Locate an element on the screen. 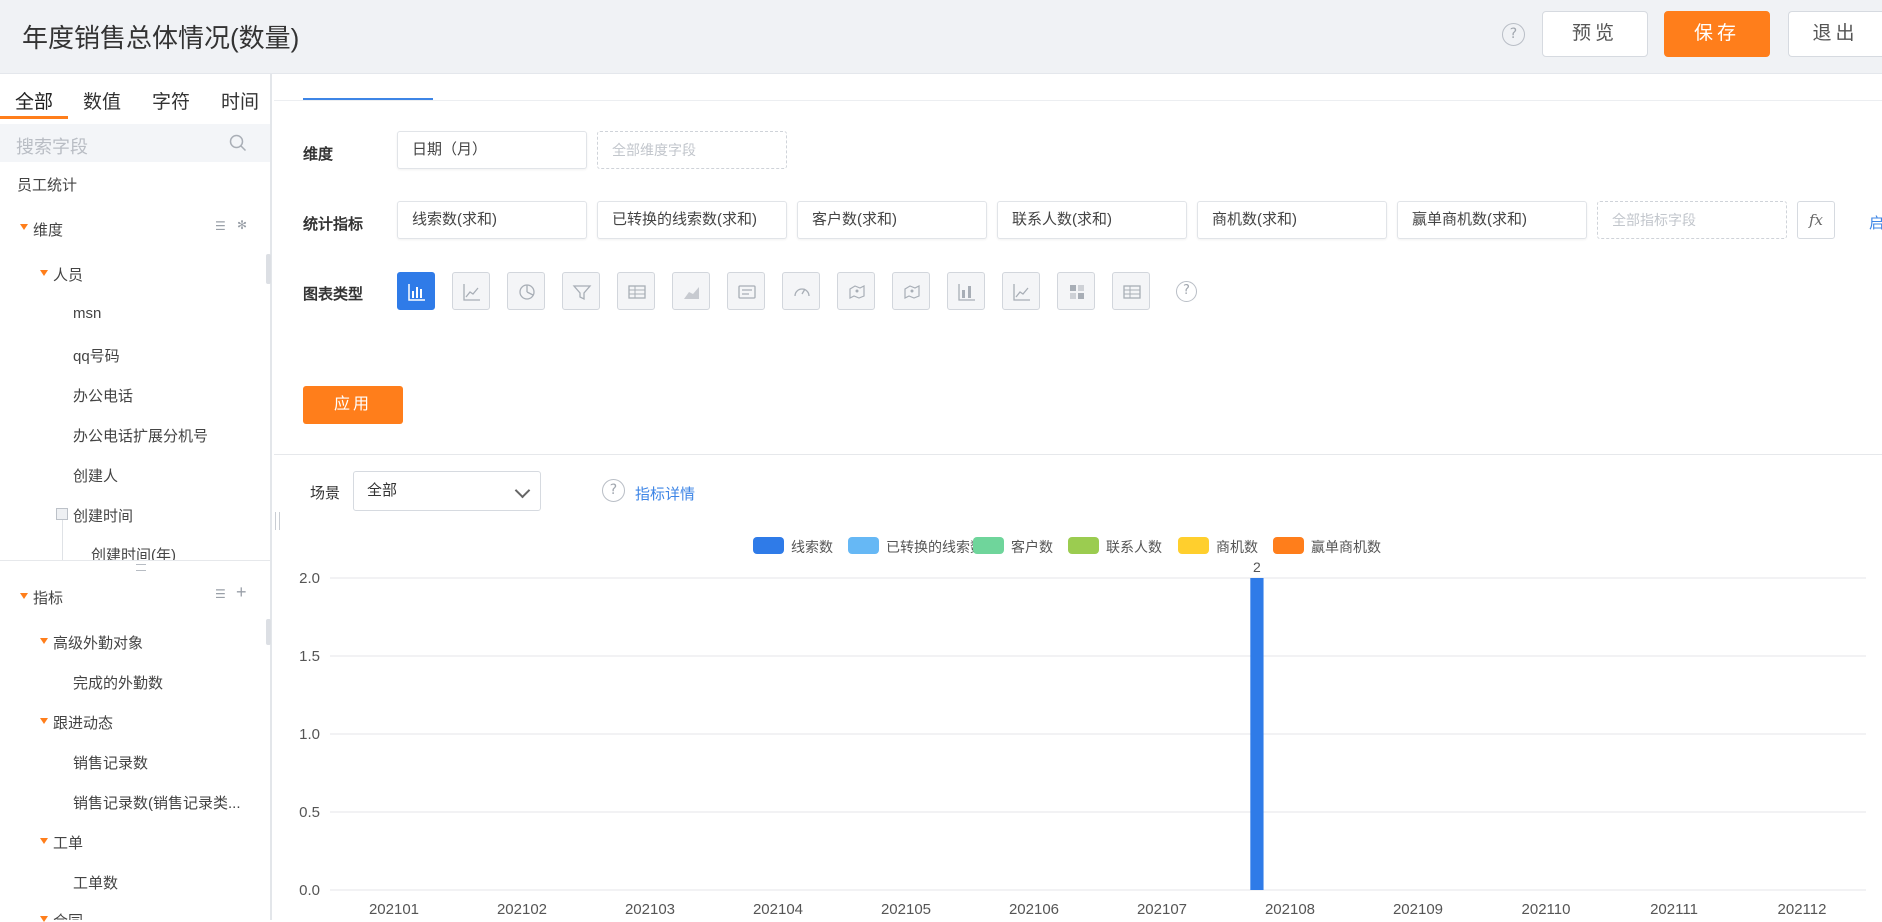  tab-time: 时间 is located at coordinates (240, 100).